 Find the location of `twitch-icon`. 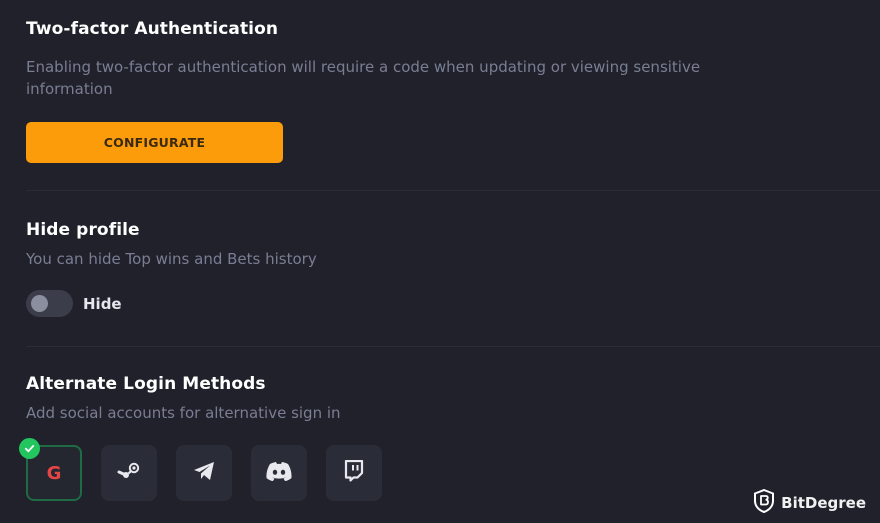

twitch-icon is located at coordinates (354, 472).